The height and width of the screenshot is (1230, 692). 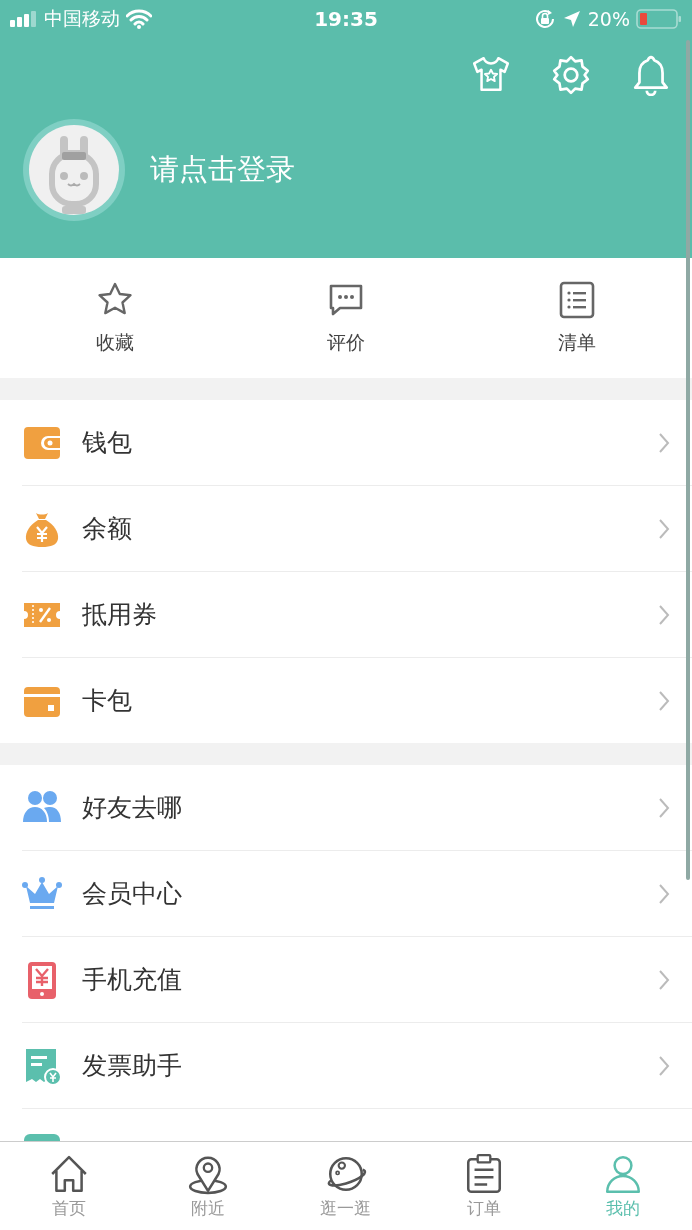 I want to click on action-label: 评价, so click(x=346, y=343).